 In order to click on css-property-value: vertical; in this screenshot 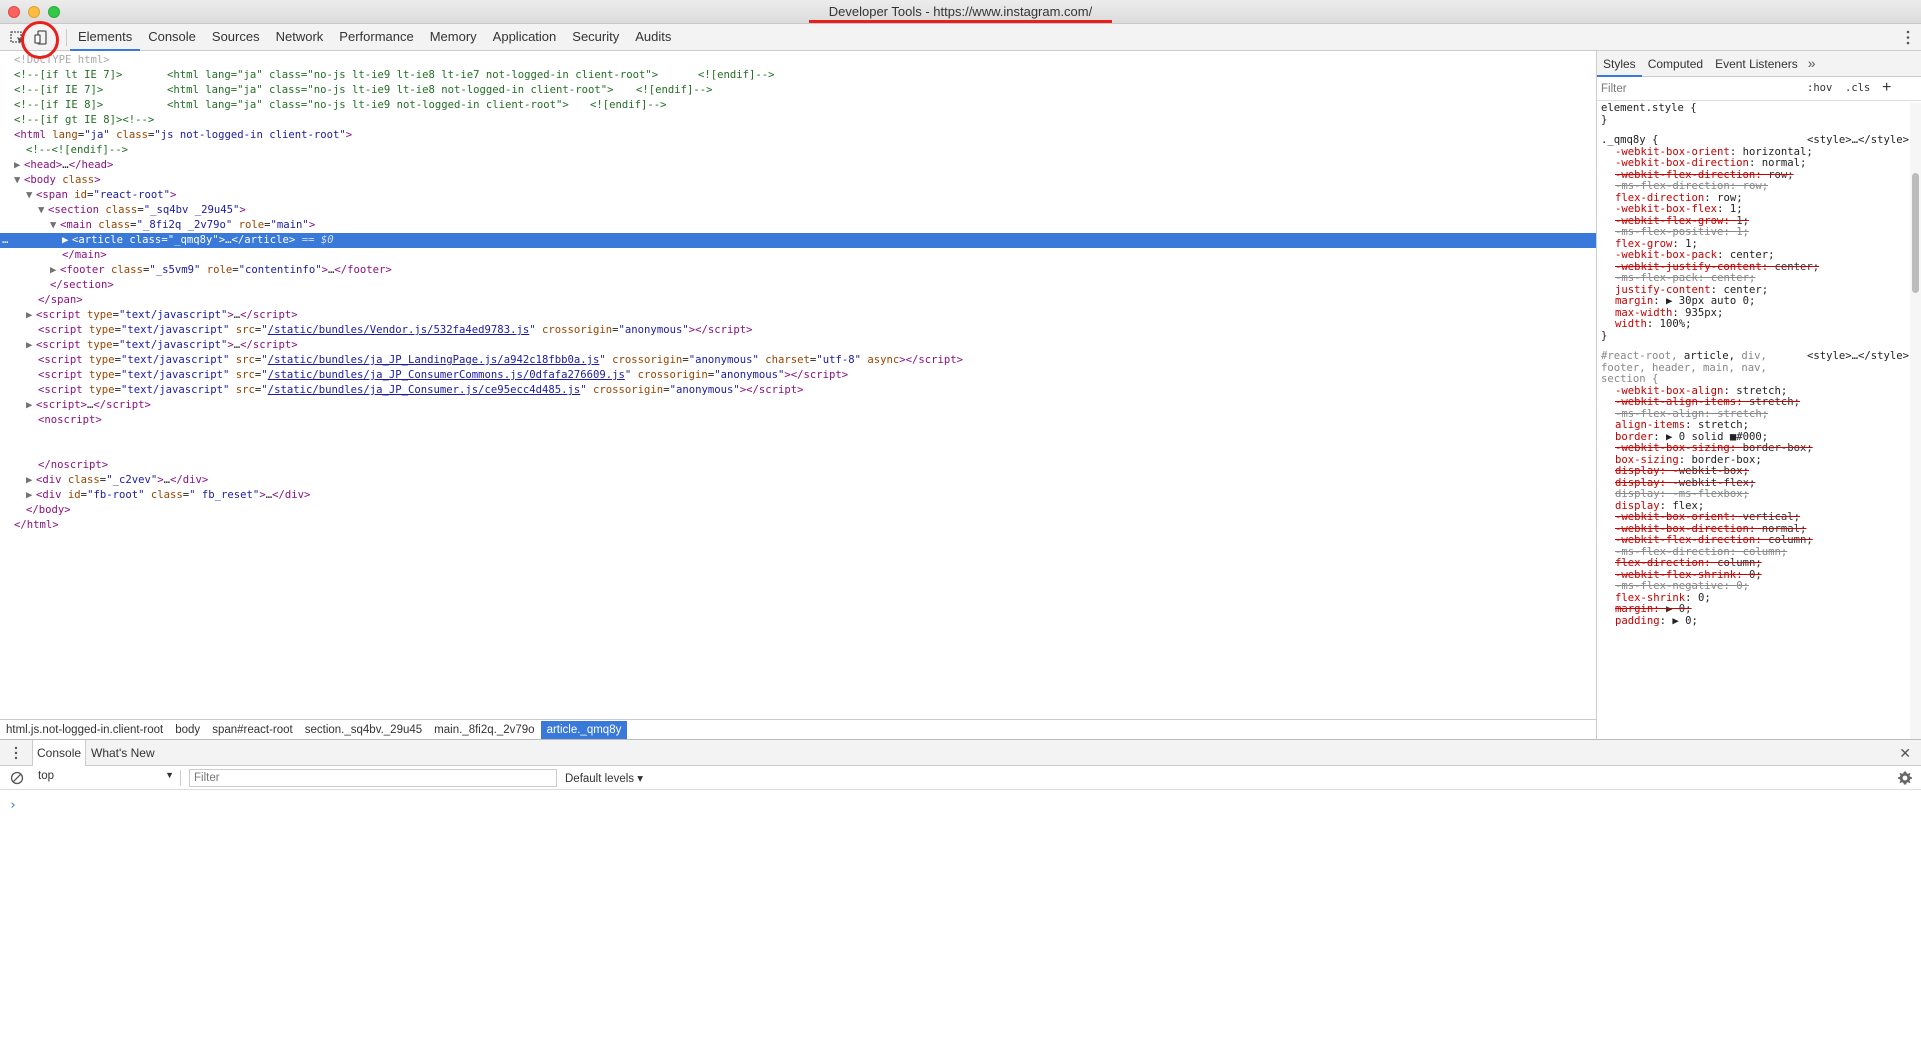, I will do `click(1771, 517)`.